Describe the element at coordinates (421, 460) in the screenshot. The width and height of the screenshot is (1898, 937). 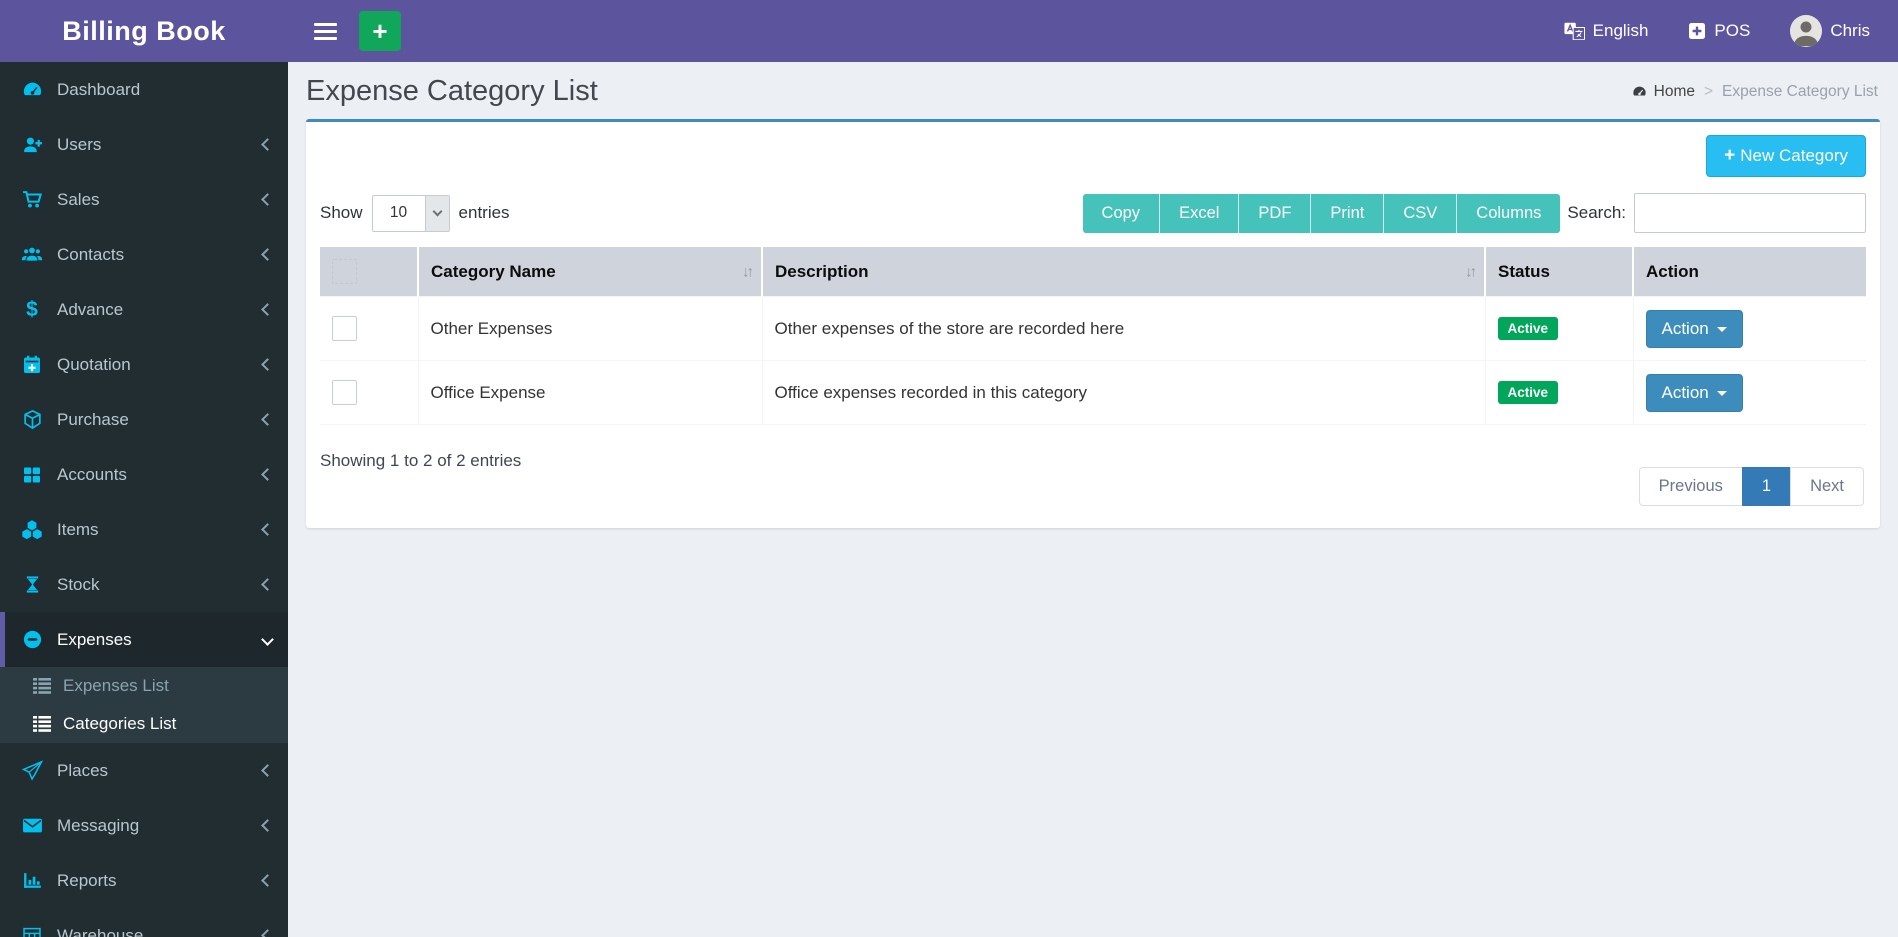
I see `entries-summary: Showing 1 to 2 of 2 entries` at that location.